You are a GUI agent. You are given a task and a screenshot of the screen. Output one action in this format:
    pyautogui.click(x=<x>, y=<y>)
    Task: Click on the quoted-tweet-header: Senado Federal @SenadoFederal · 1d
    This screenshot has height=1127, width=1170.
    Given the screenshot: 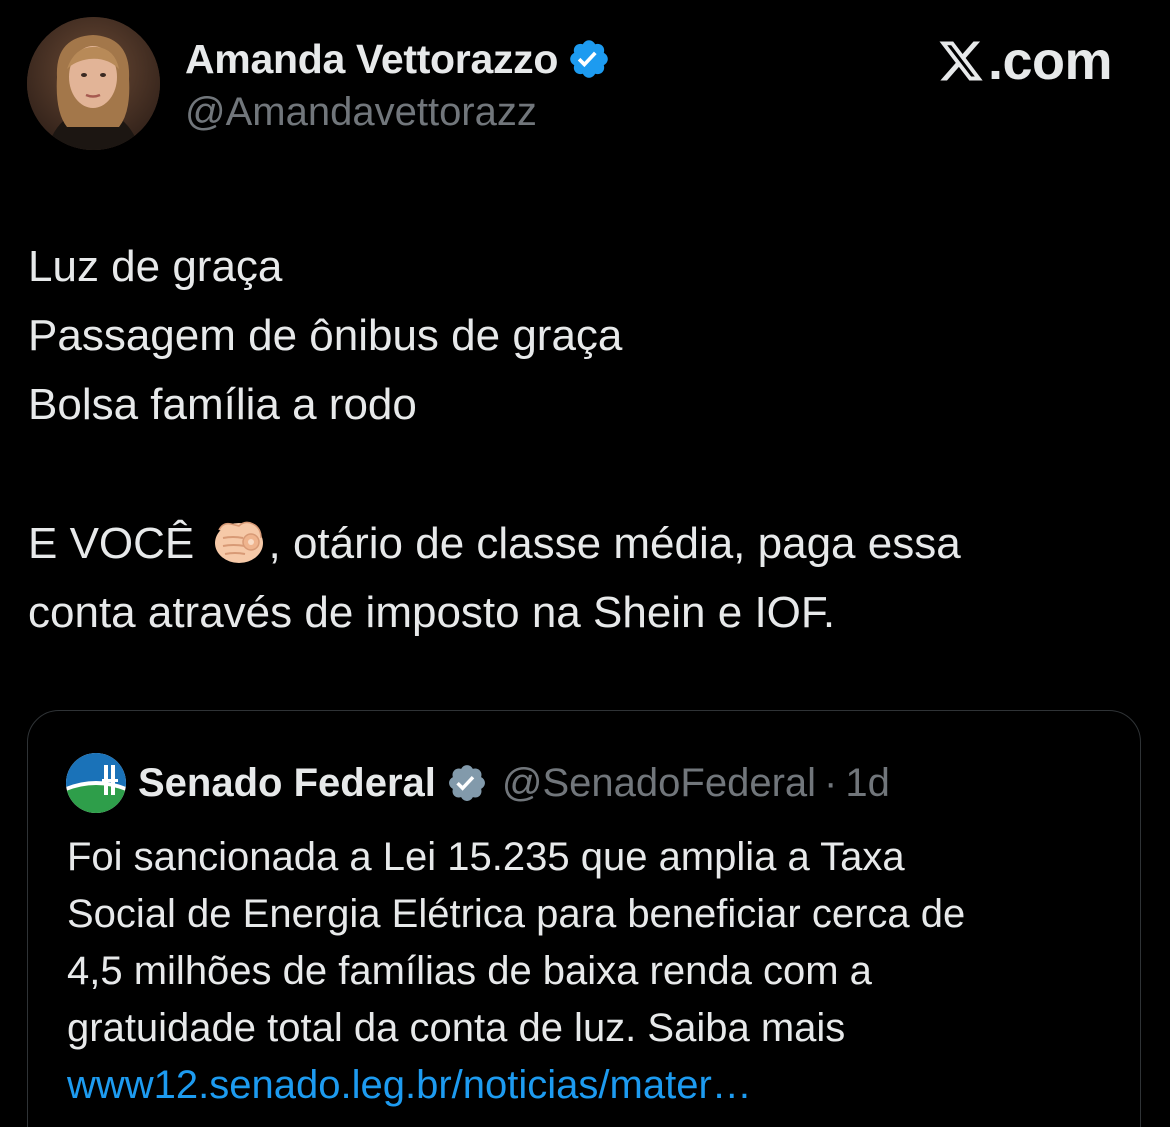 What is the action you would take?
    pyautogui.click(x=478, y=783)
    